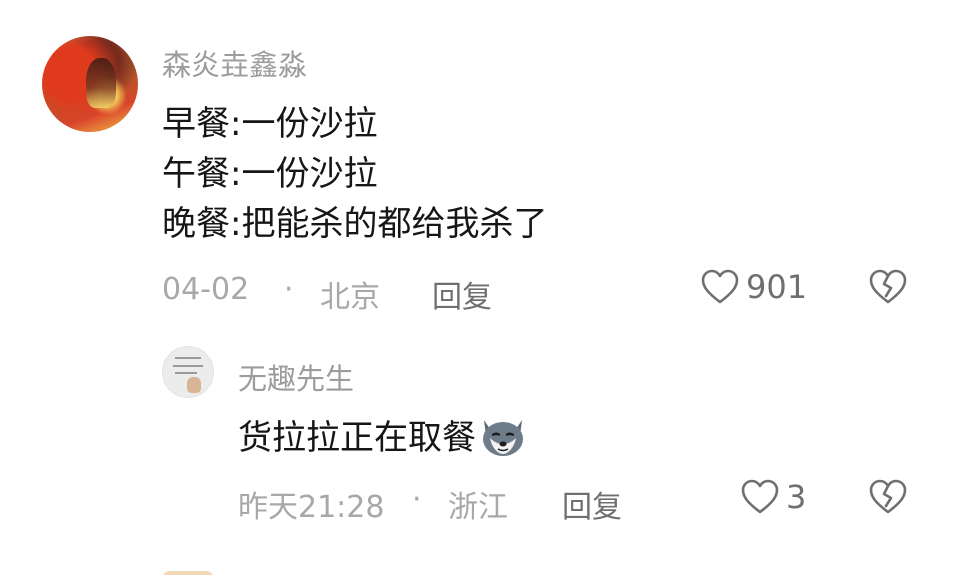 The width and height of the screenshot is (960, 575). I want to click on reply-button: 回复, so click(462, 294).